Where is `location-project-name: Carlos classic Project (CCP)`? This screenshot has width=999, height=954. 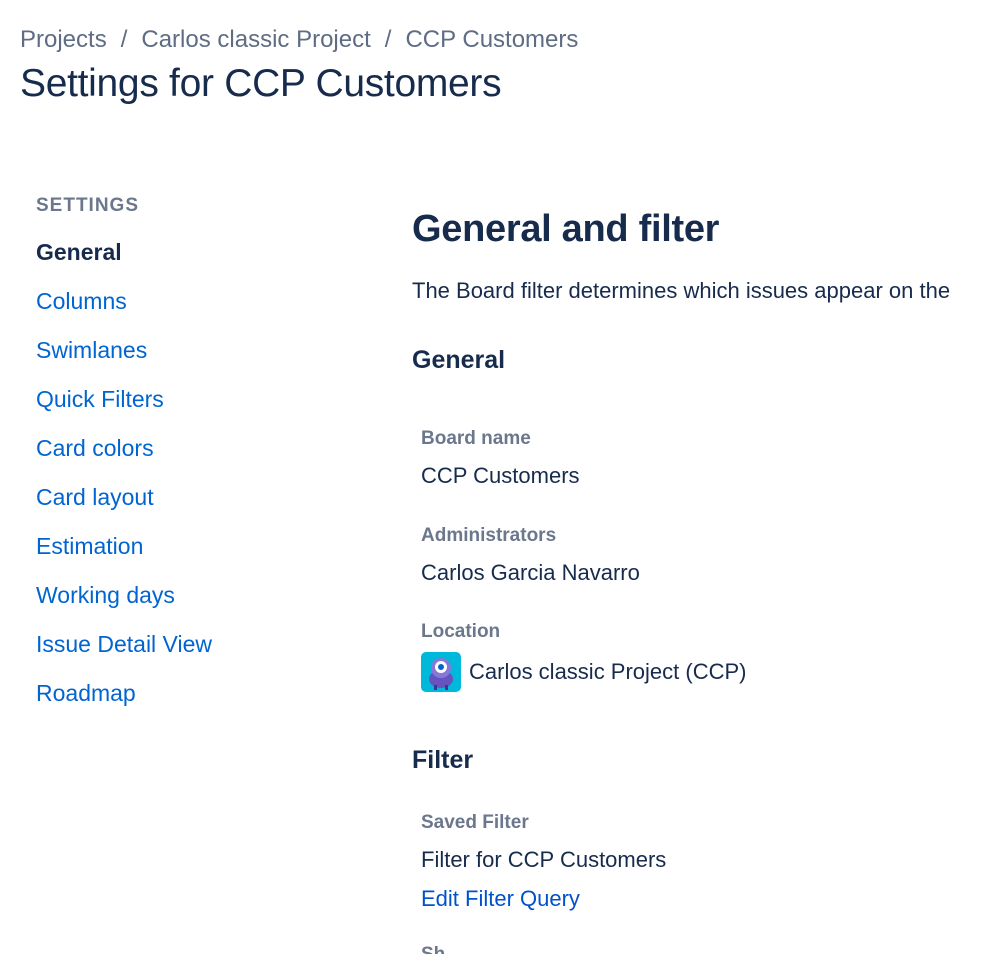
location-project-name: Carlos classic Project (CCP) is located at coordinates (608, 671).